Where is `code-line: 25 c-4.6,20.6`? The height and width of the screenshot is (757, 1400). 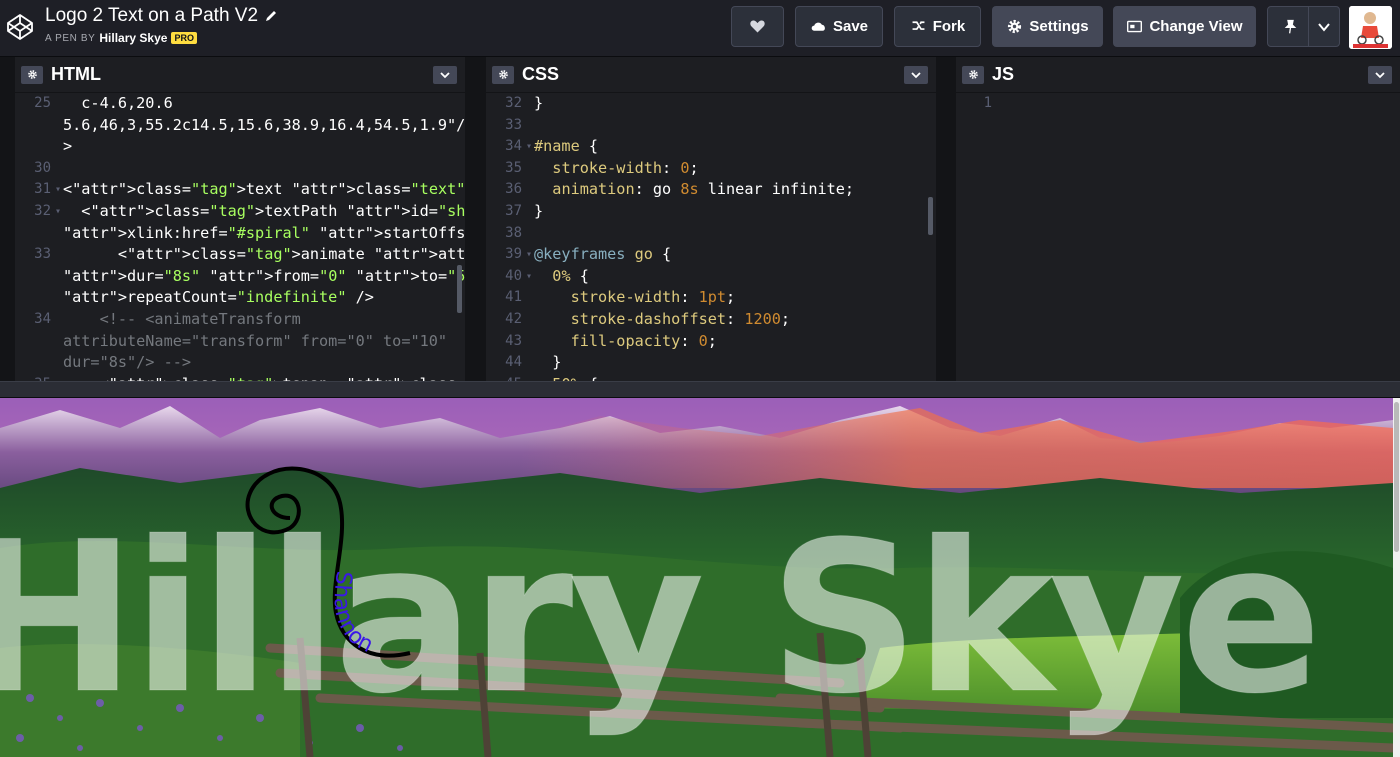
code-line: 25 c-4.6,20.6 is located at coordinates (240, 104).